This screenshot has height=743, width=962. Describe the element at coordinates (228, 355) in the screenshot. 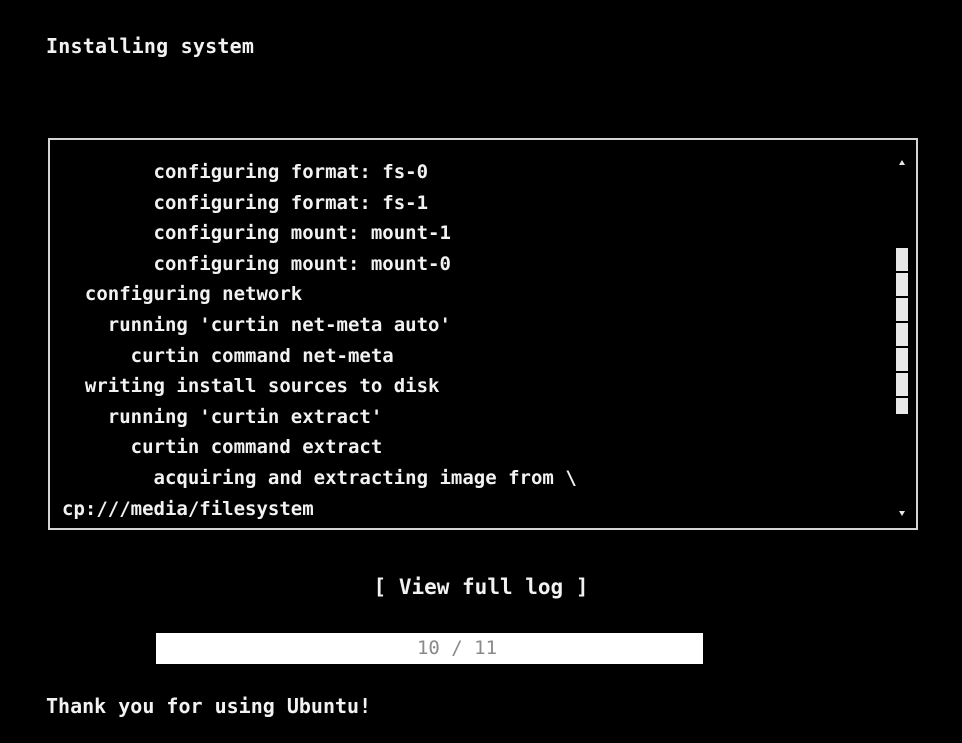

I see `log-line: curtin command net-meta` at that location.